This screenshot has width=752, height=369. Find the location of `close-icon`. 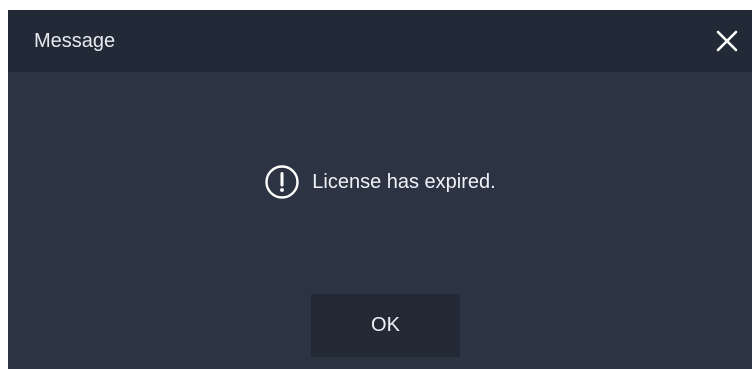

close-icon is located at coordinates (727, 41).